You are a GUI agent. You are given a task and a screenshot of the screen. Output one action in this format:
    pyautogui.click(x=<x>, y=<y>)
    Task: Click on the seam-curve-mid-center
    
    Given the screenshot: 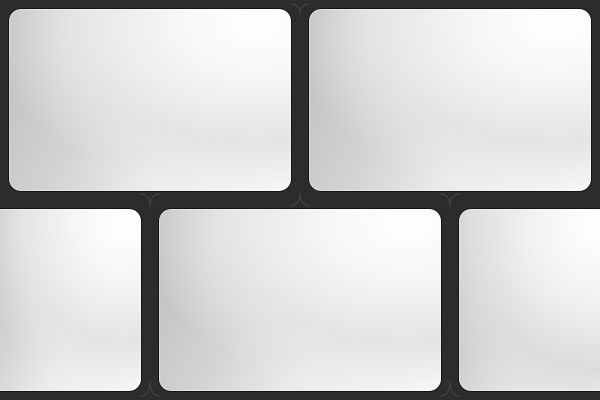 What is the action you would take?
    pyautogui.click(x=300, y=199)
    